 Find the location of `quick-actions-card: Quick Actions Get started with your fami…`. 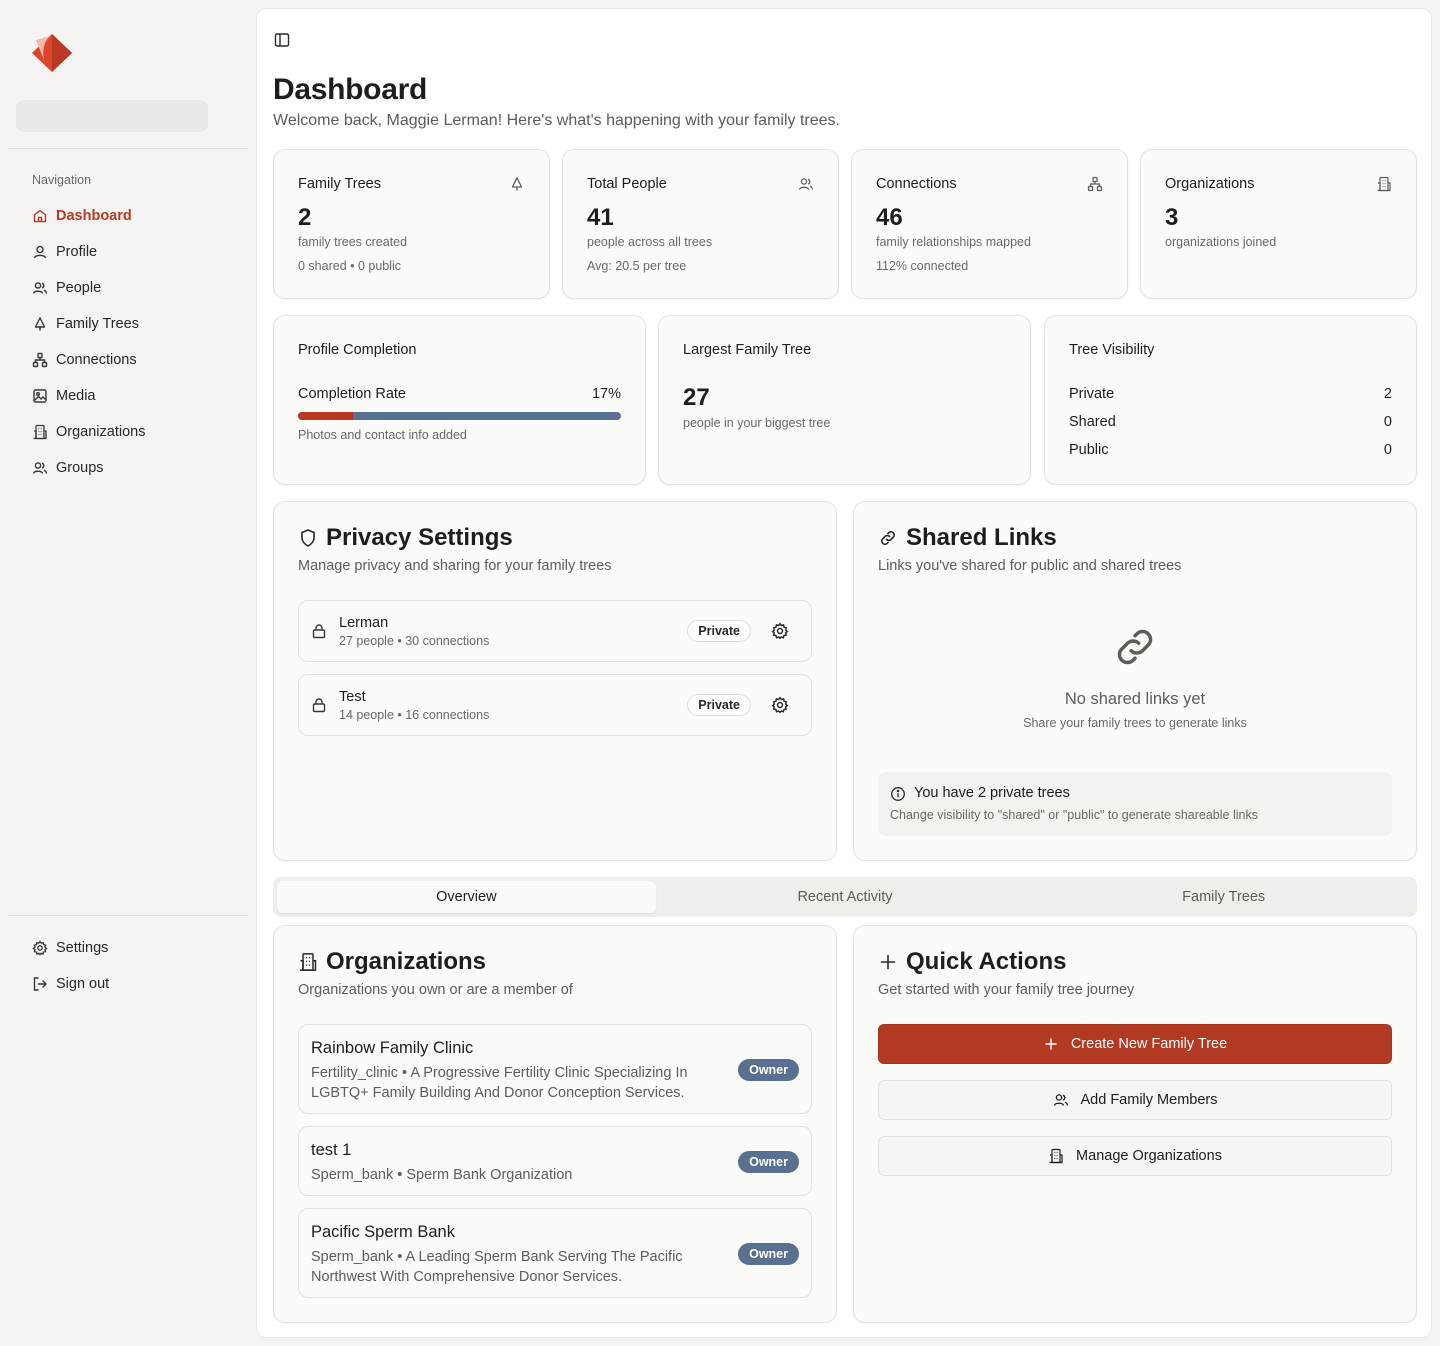

quick-actions-card: Quick Actions Get started with your fami… is located at coordinates (1135, 1124).